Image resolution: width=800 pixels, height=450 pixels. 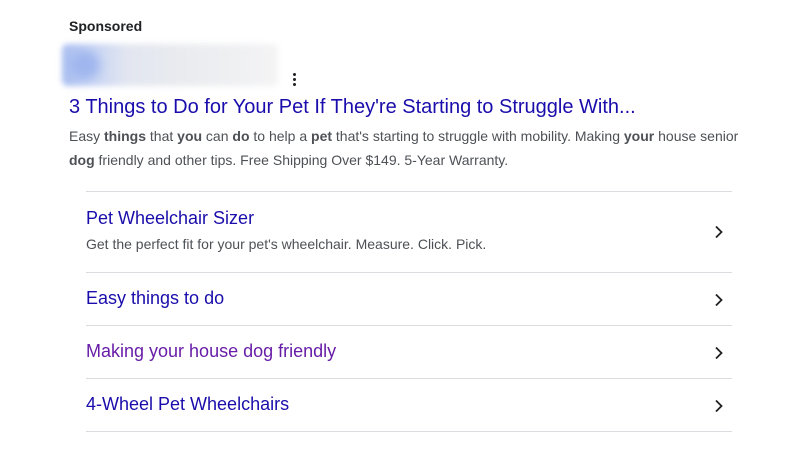 I want to click on more-vert-icon, so click(x=294, y=79).